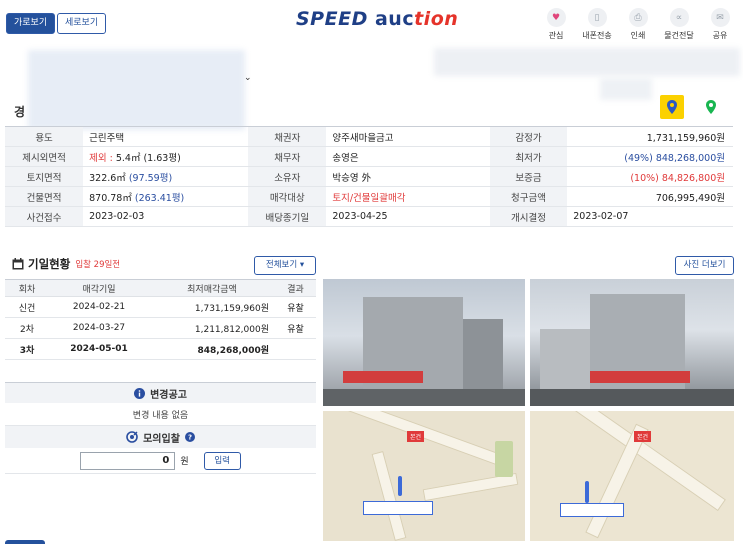 The image size is (743, 544). I want to click on share-action: ✉ 공유, so click(720, 24).